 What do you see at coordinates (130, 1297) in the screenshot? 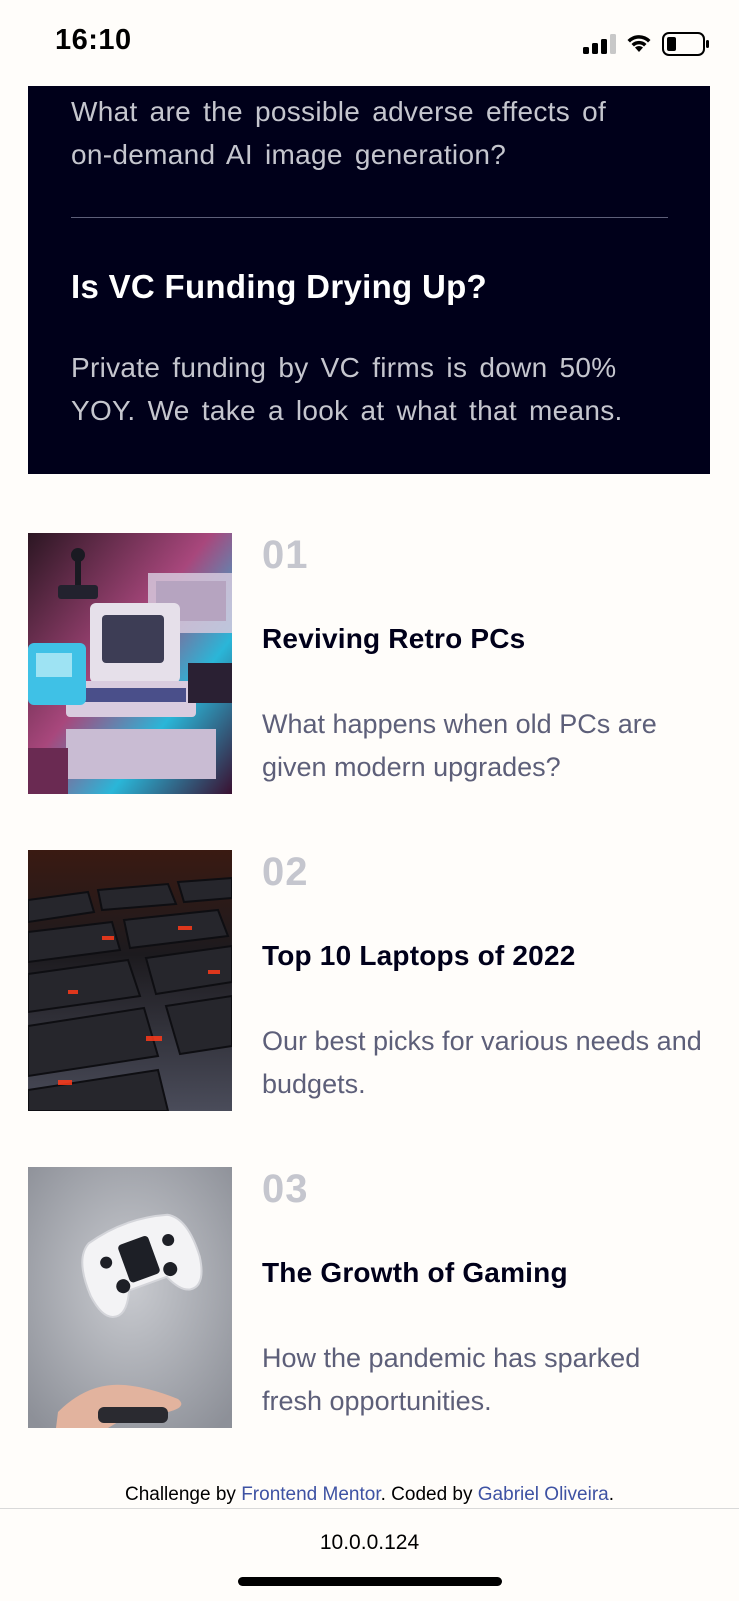
I see `game-controller-image` at bounding box center [130, 1297].